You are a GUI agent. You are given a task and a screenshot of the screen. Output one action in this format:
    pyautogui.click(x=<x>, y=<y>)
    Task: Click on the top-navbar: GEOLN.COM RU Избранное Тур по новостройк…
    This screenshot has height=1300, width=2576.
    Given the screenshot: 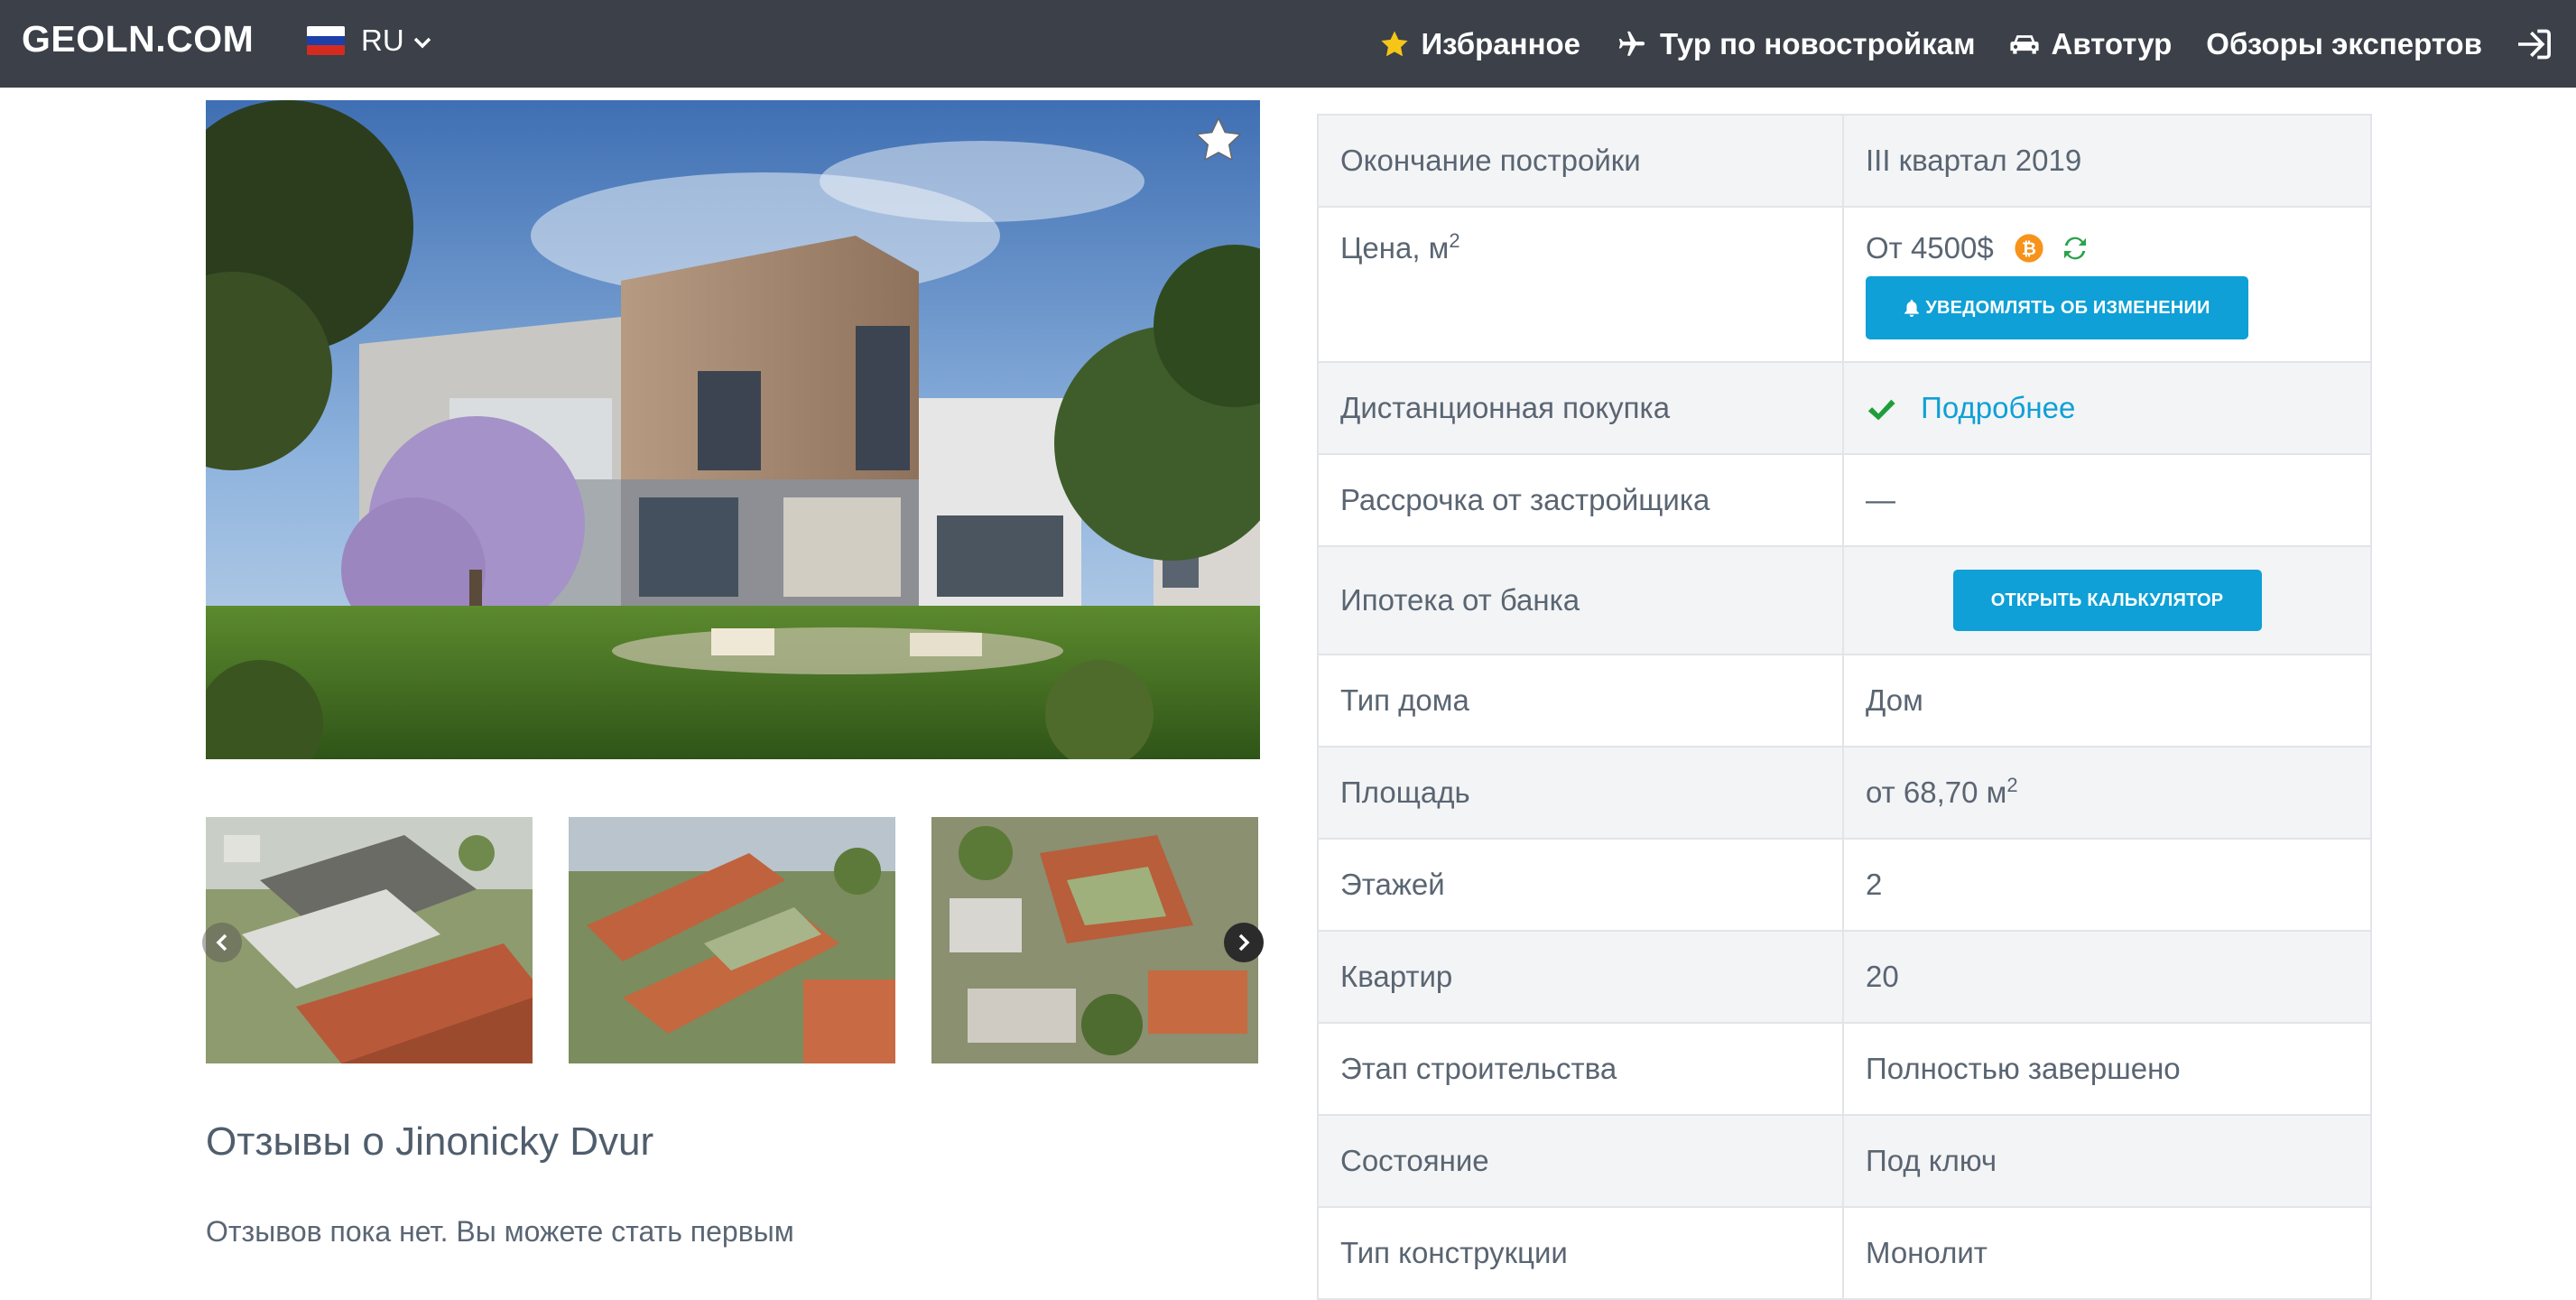 What is the action you would take?
    pyautogui.click(x=1288, y=44)
    